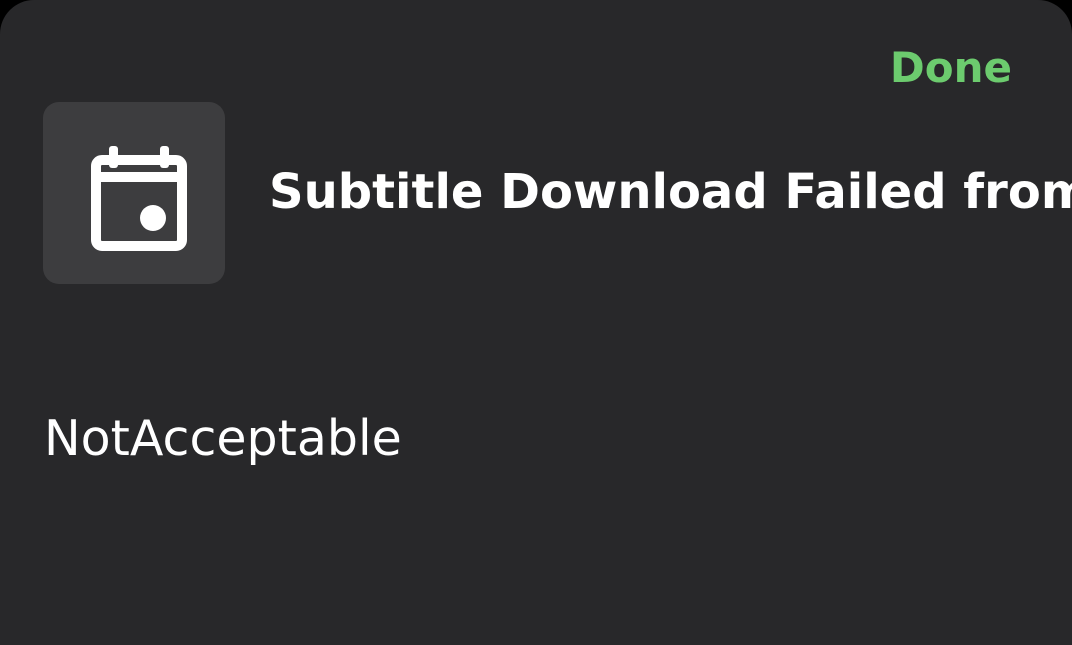  What do you see at coordinates (139, 198) in the screenshot?
I see `calendar-icon` at bounding box center [139, 198].